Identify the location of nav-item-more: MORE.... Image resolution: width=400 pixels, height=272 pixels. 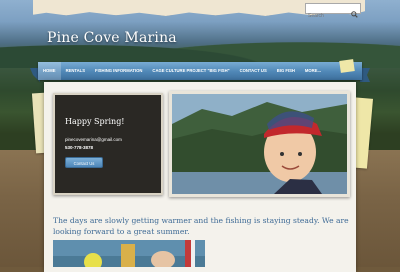
(313, 71).